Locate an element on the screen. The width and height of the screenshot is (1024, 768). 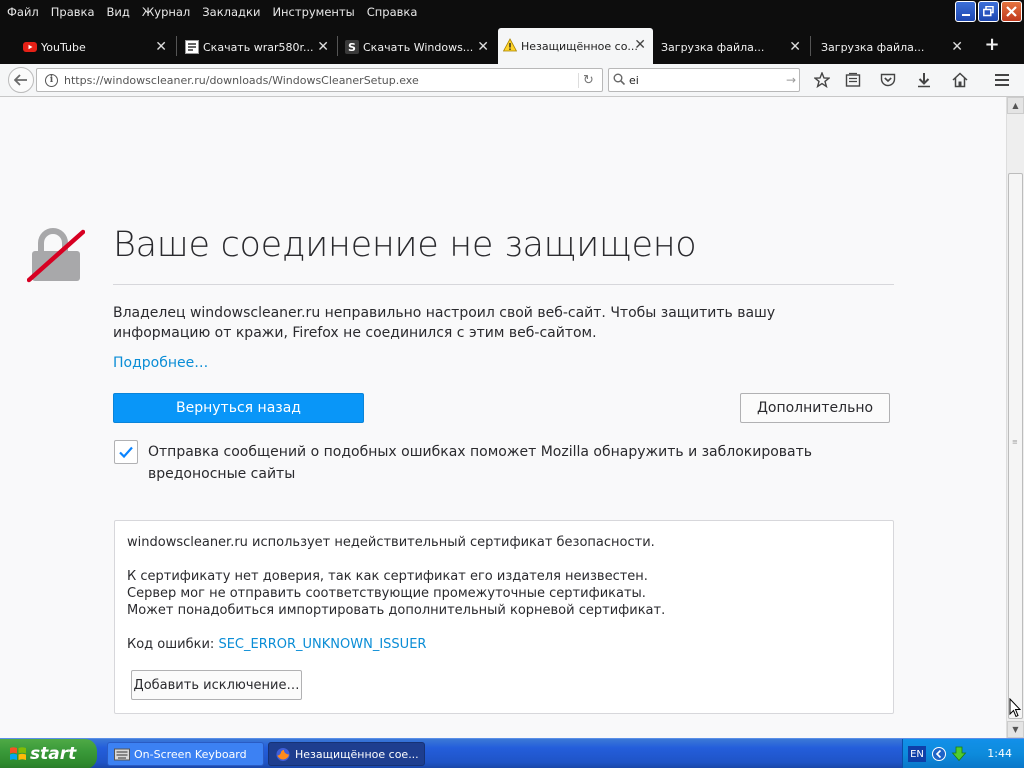
start-label: start is located at coordinates (53, 754).